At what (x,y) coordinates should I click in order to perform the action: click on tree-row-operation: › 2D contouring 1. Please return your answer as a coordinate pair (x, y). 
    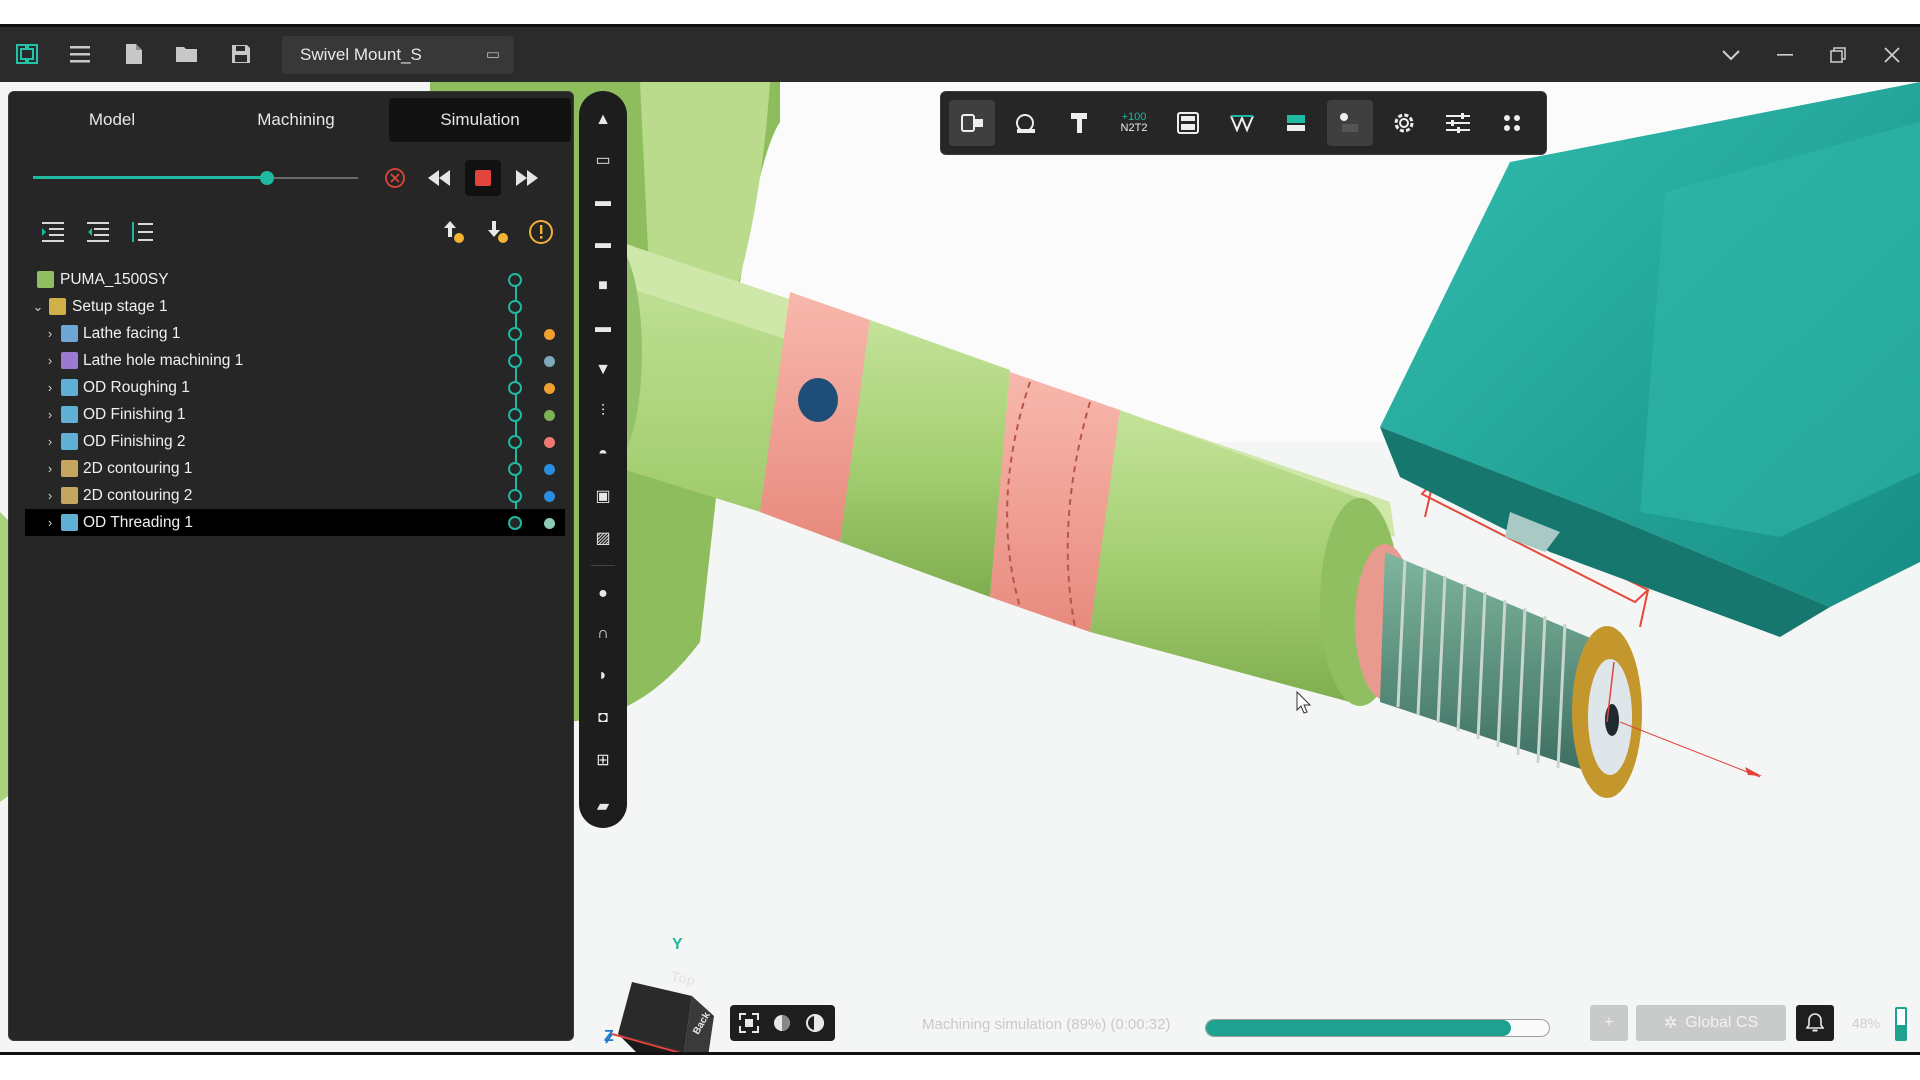
    Looking at the image, I should click on (295, 468).